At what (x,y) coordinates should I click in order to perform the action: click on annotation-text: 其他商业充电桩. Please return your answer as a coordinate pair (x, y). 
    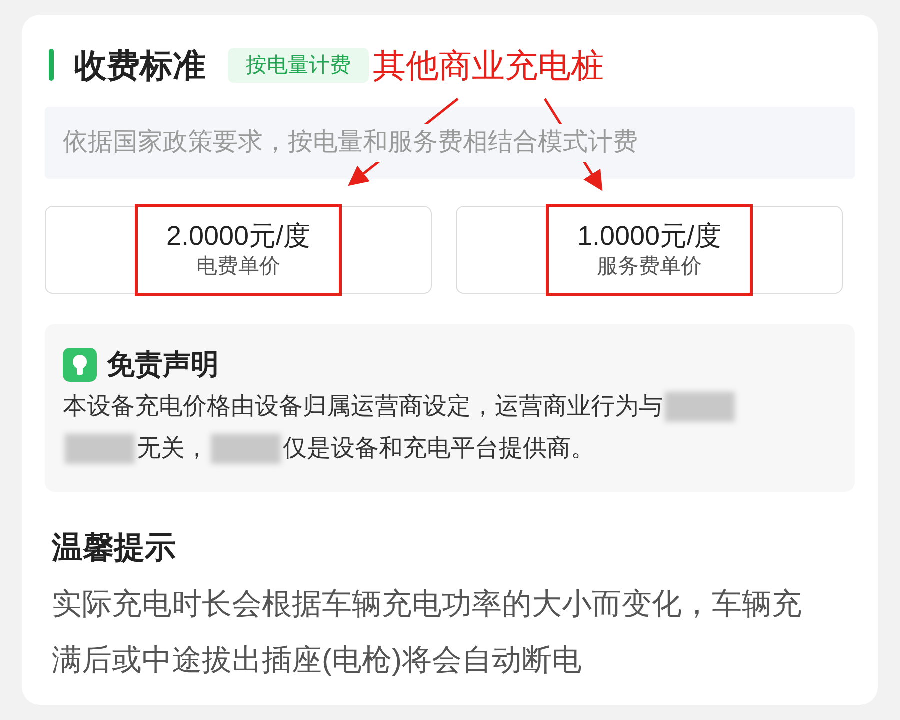
    Looking at the image, I should click on (488, 65).